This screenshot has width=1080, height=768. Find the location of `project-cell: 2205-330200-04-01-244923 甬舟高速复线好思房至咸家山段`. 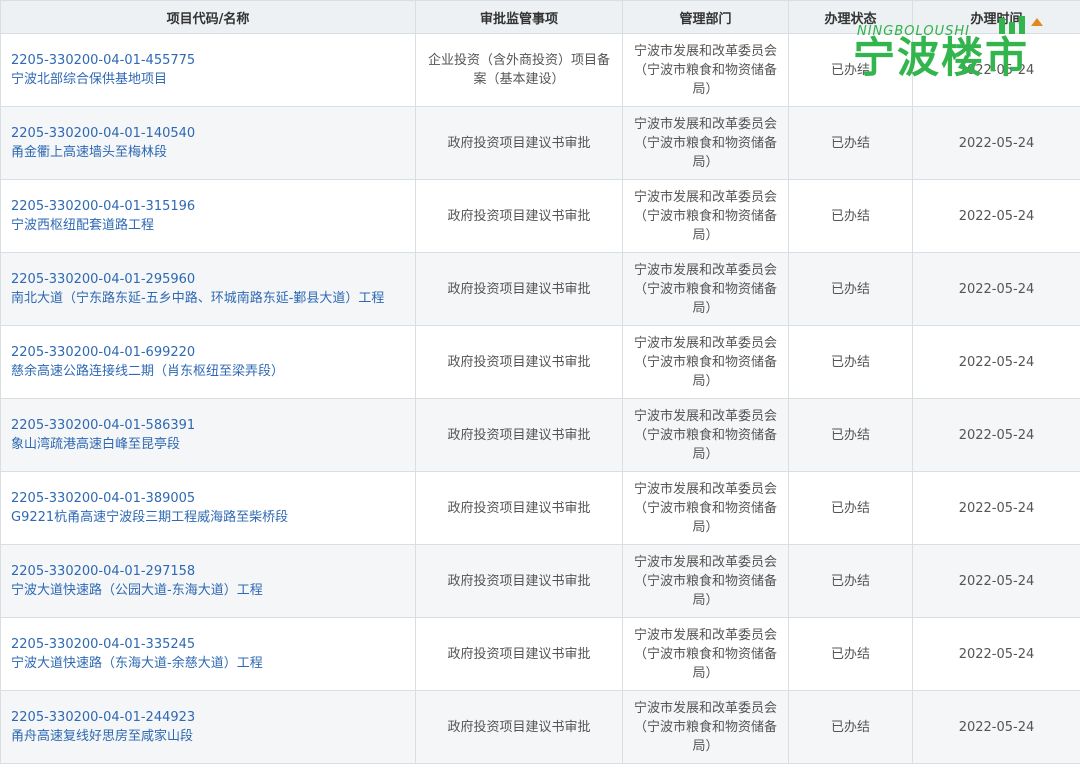

project-cell: 2205-330200-04-01-244923 甬舟高速复线好思房至咸家山段 is located at coordinates (208, 727).